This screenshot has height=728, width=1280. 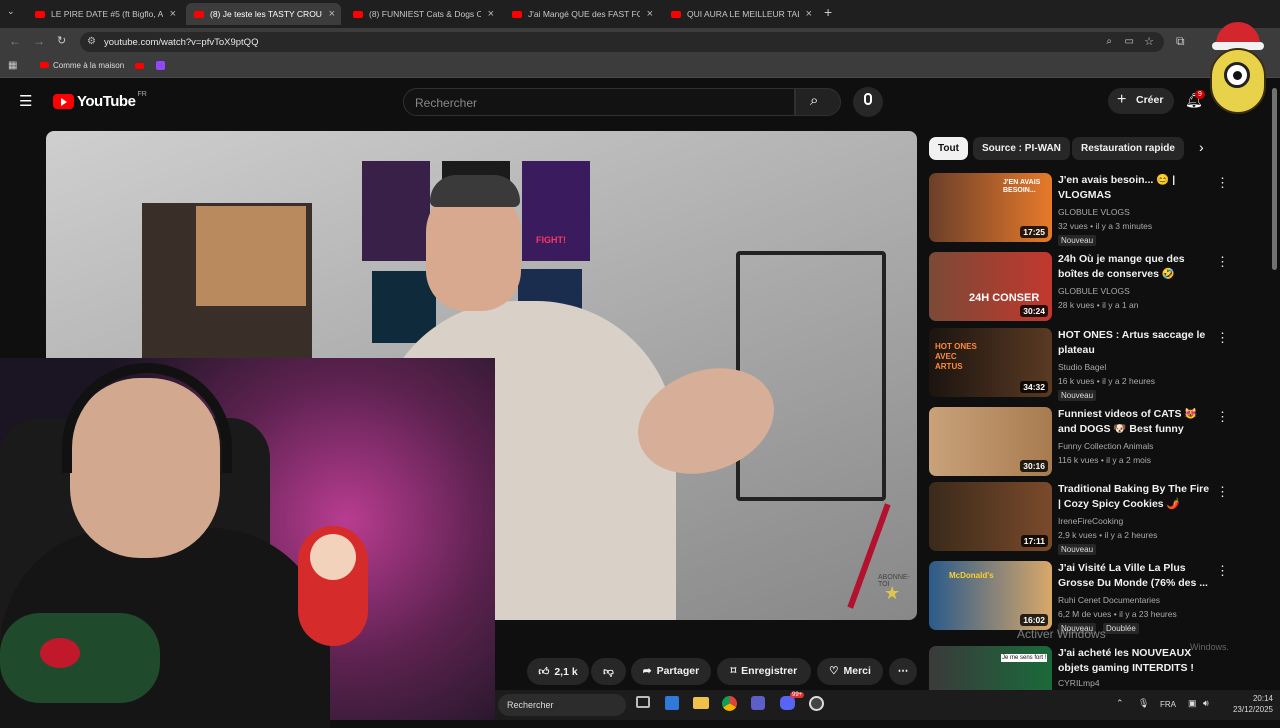 I want to click on clock-time: 20:14, so click(x=1262, y=698).